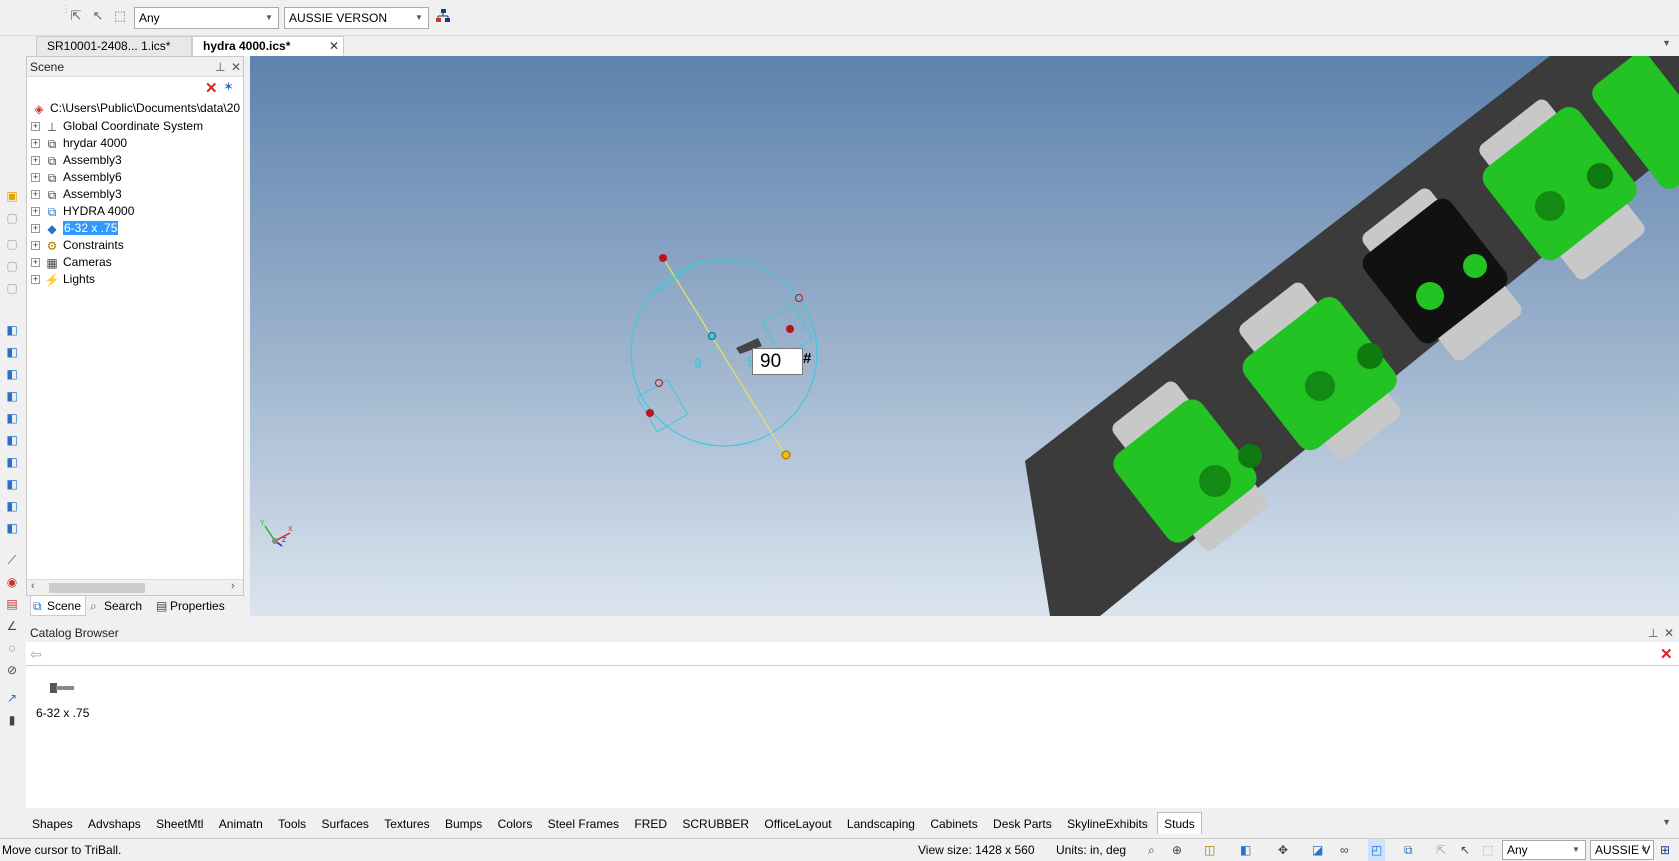 This screenshot has height=861, width=1679. Describe the element at coordinates (75, 228) in the screenshot. I see `tree-item-6-32-x-75: + ◆ 6-32 x .75` at that location.